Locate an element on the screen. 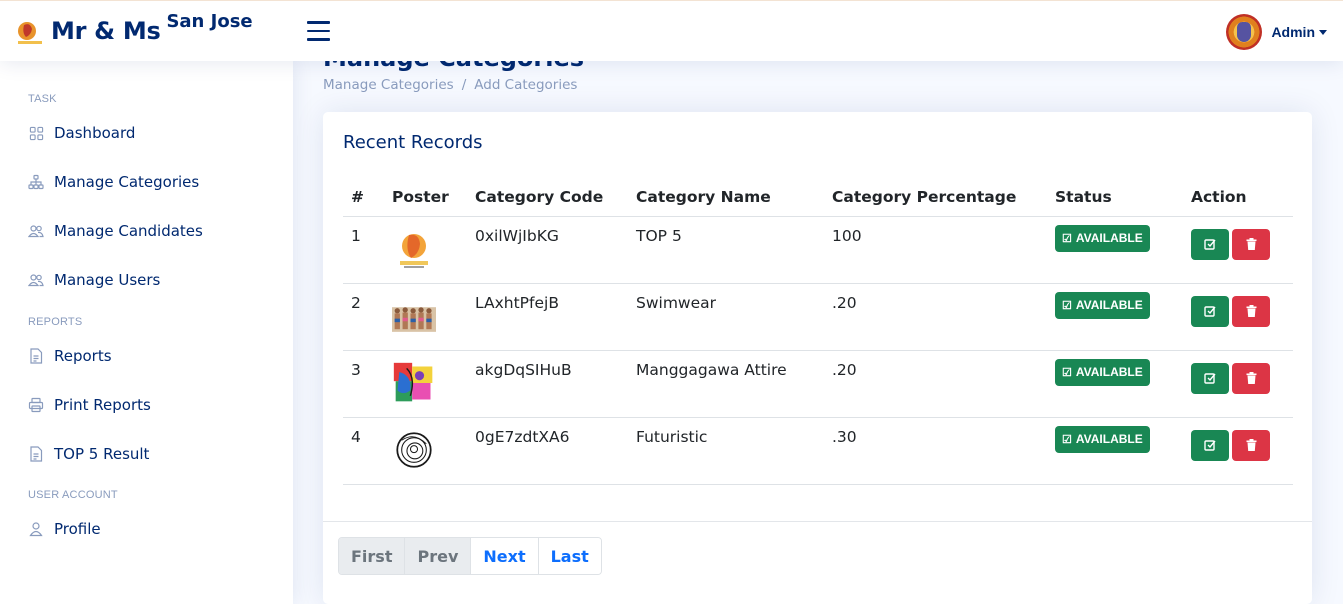  category-percentage: 100 is located at coordinates (935, 250).